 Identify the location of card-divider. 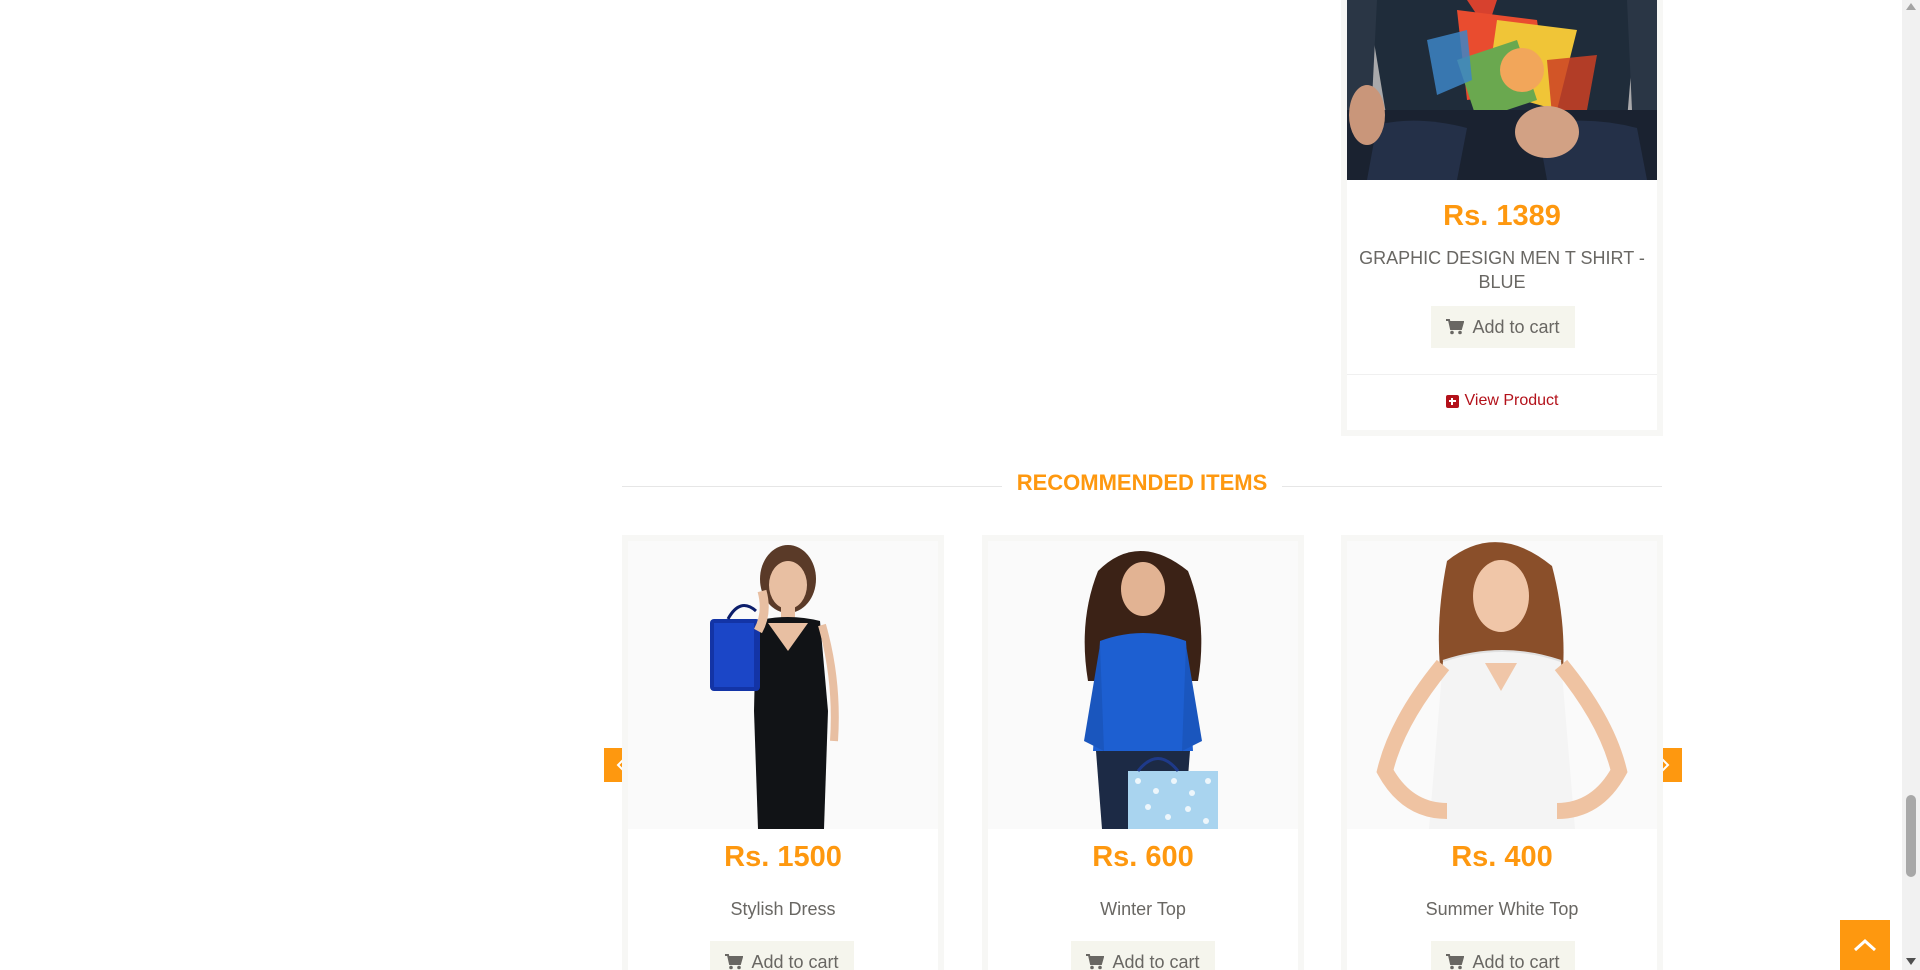
(1502, 374).